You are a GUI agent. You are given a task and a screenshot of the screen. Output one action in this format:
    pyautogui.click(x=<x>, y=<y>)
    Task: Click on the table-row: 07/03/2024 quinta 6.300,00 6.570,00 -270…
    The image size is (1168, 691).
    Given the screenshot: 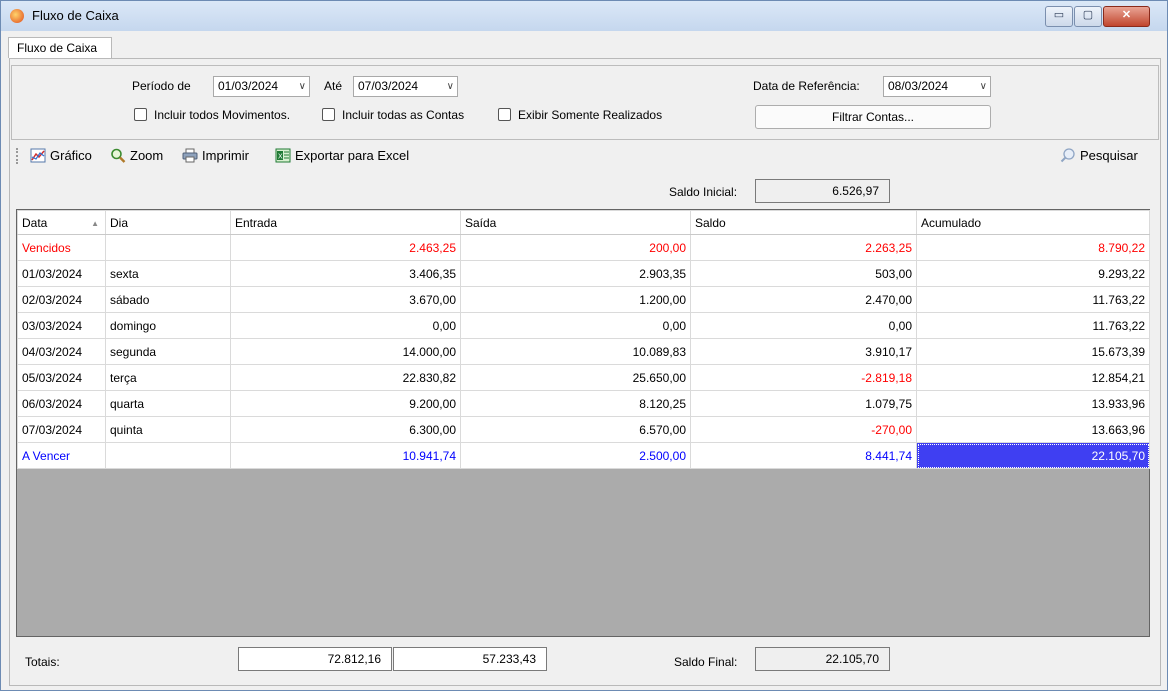 What is the action you would take?
    pyautogui.click(x=583, y=429)
    